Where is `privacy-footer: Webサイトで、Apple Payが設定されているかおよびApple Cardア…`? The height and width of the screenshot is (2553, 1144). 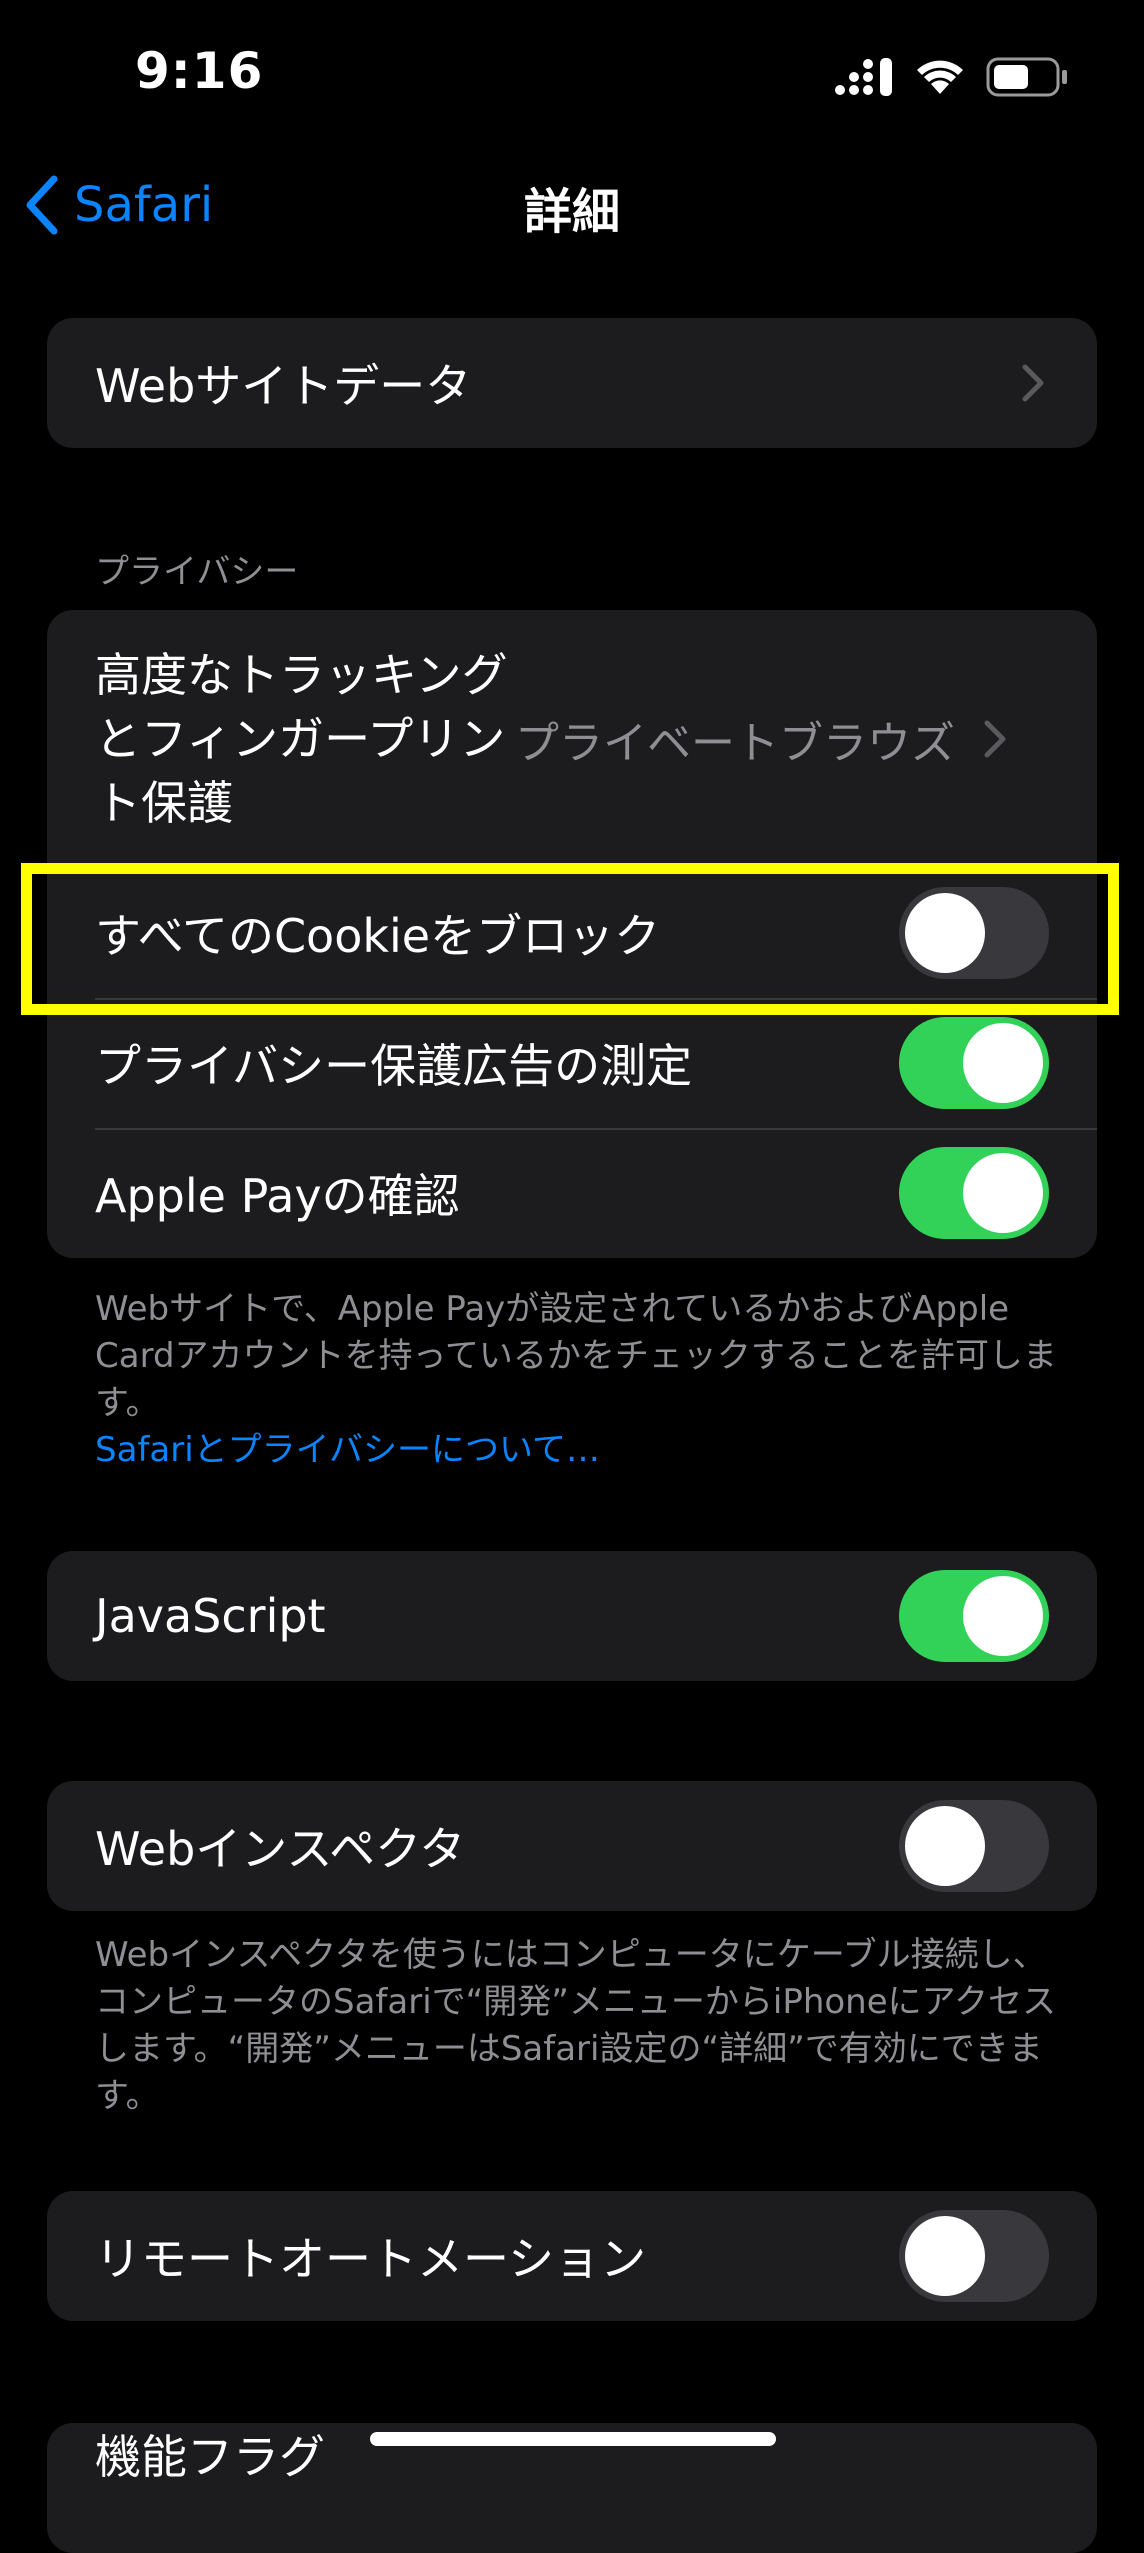
privacy-footer: Webサイトで、Apple Payが設定されているかおよびApple Cardア… is located at coordinates (585, 1380).